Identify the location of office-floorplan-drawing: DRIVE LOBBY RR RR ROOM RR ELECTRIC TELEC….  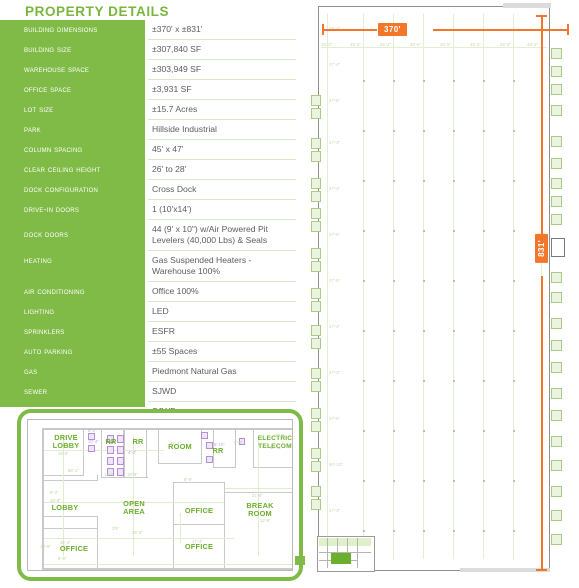
(160, 495).